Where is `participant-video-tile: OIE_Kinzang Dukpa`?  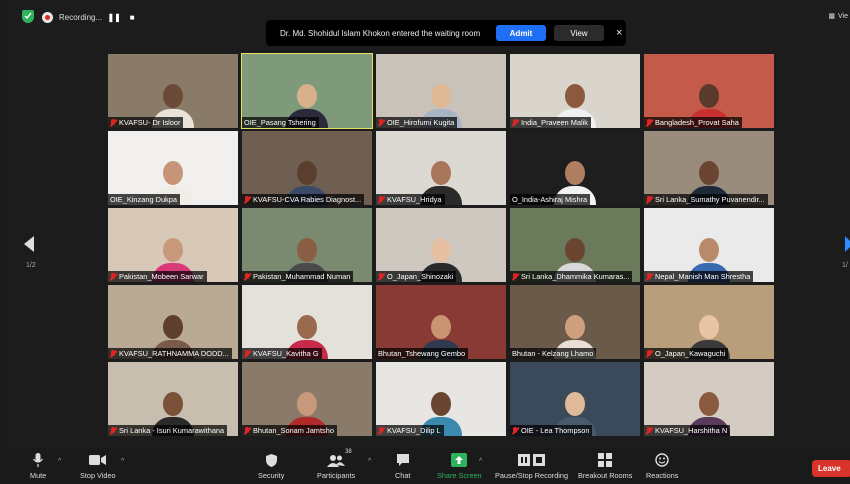
participant-video-tile: OIE_Kinzang Dukpa is located at coordinates (173, 168).